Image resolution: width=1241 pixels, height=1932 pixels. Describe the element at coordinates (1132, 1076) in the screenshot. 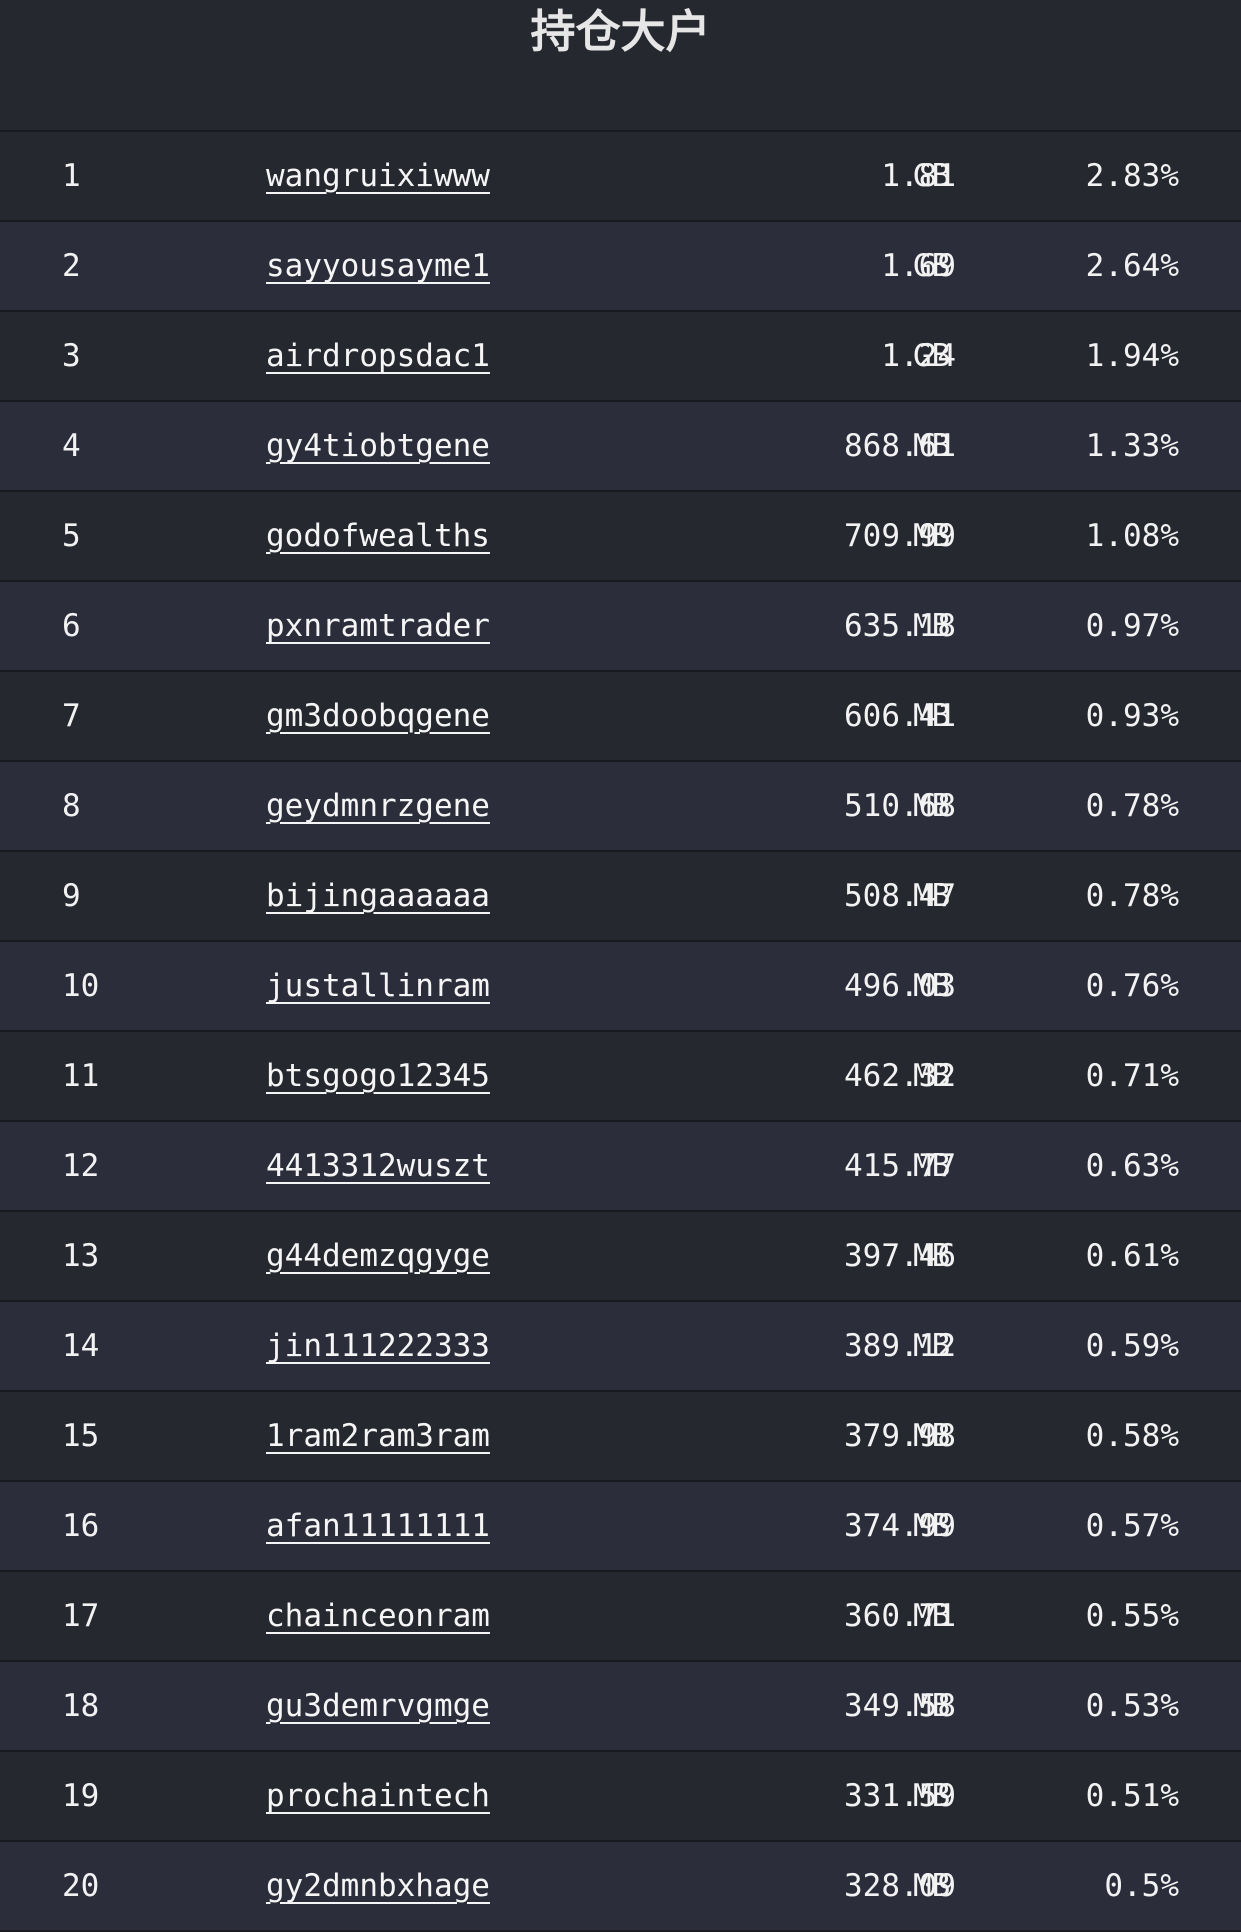

I see `percent-cell: 0.71%` at that location.